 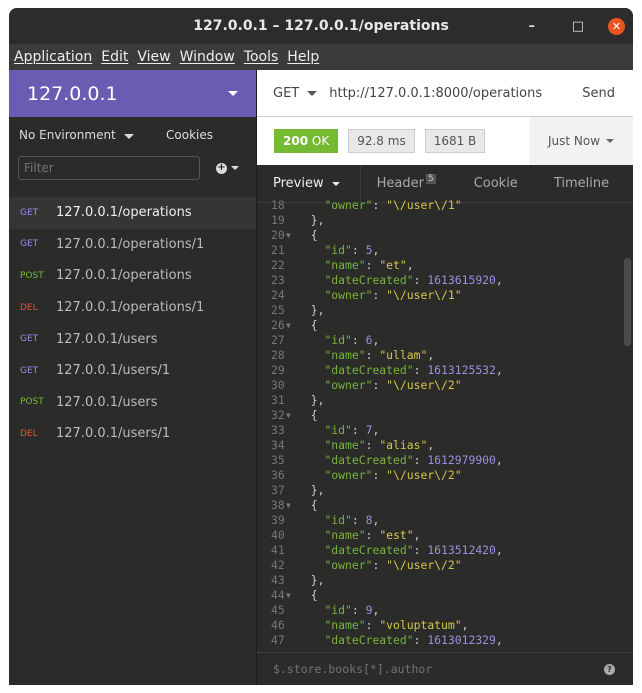 I want to click on request-item: GET 127.0.0.1/users, so click(x=132, y=339).